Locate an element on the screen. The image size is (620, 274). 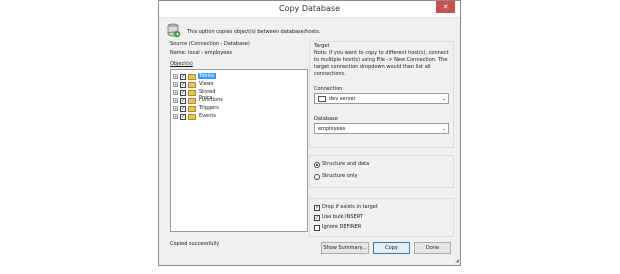
tree-item-label: Views is located at coordinates (206, 84).